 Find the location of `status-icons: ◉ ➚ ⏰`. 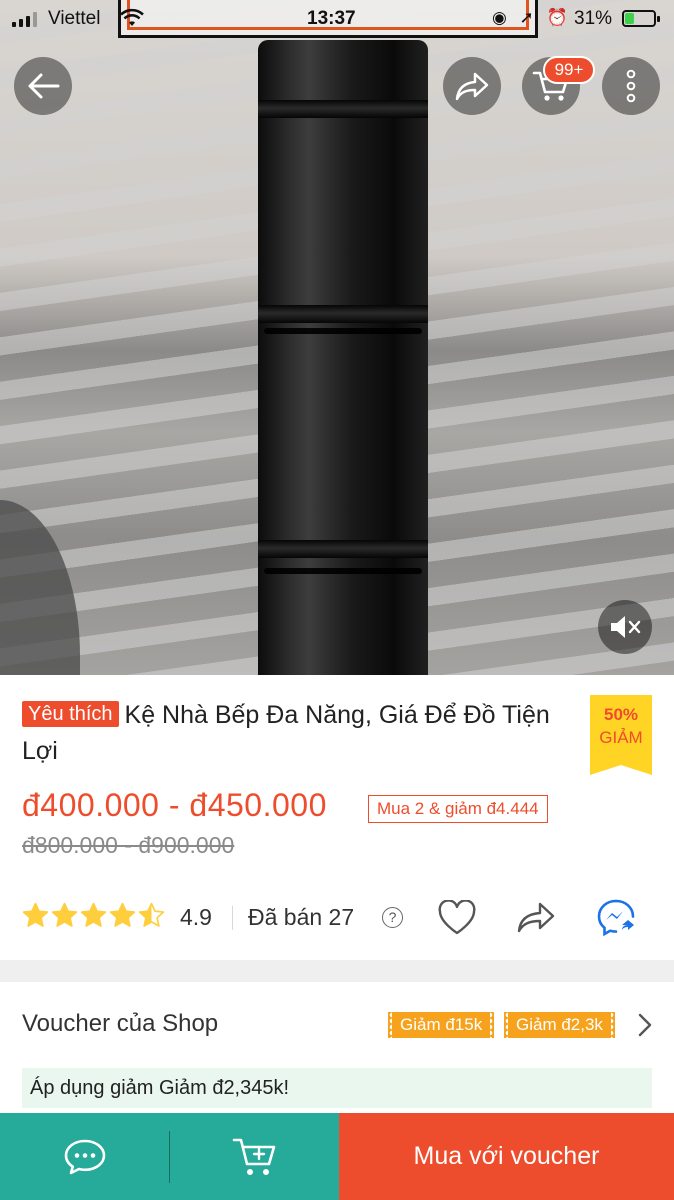

status-icons: ◉ ➚ ⏰ is located at coordinates (532, 17).